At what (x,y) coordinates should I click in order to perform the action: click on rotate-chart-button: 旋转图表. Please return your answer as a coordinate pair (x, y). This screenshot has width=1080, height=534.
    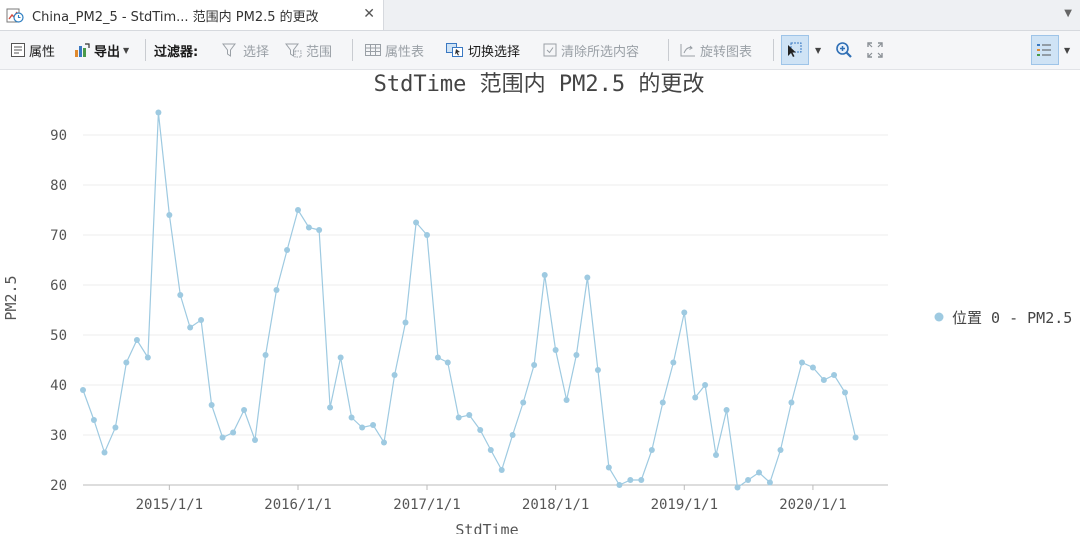
    Looking at the image, I should click on (715, 50).